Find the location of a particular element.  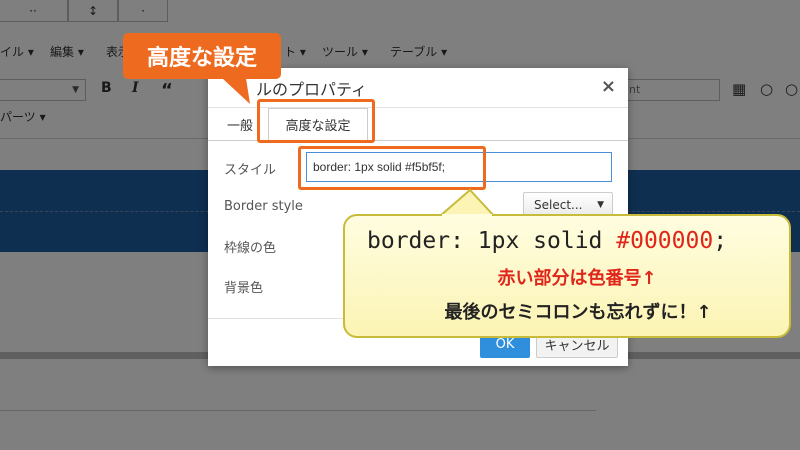

code-semicolon: ; is located at coordinates (720, 241).